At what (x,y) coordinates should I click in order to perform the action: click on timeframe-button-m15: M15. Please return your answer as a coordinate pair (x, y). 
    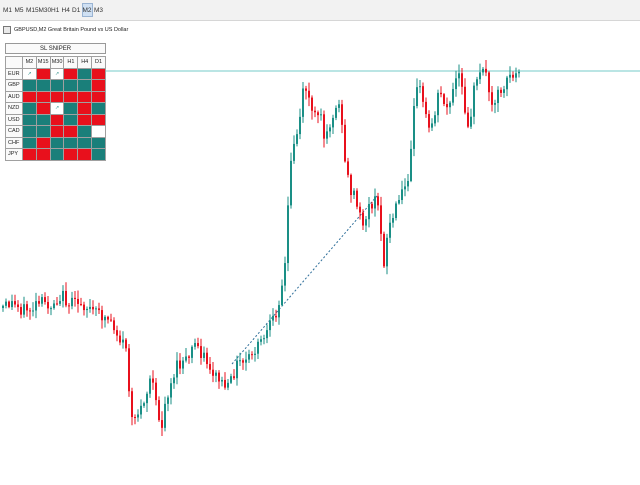
    Looking at the image, I should click on (32, 10).